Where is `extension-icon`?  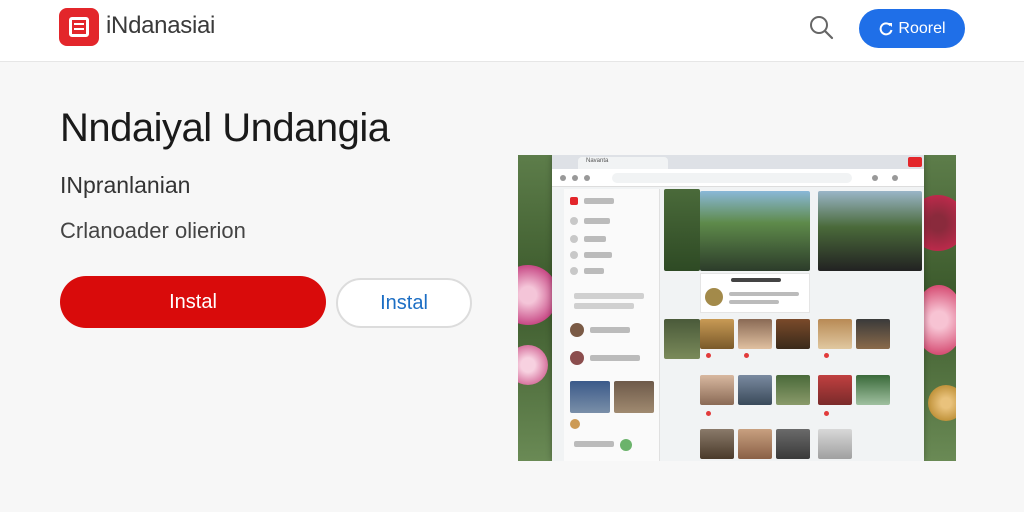
extension-icon is located at coordinates (875, 178).